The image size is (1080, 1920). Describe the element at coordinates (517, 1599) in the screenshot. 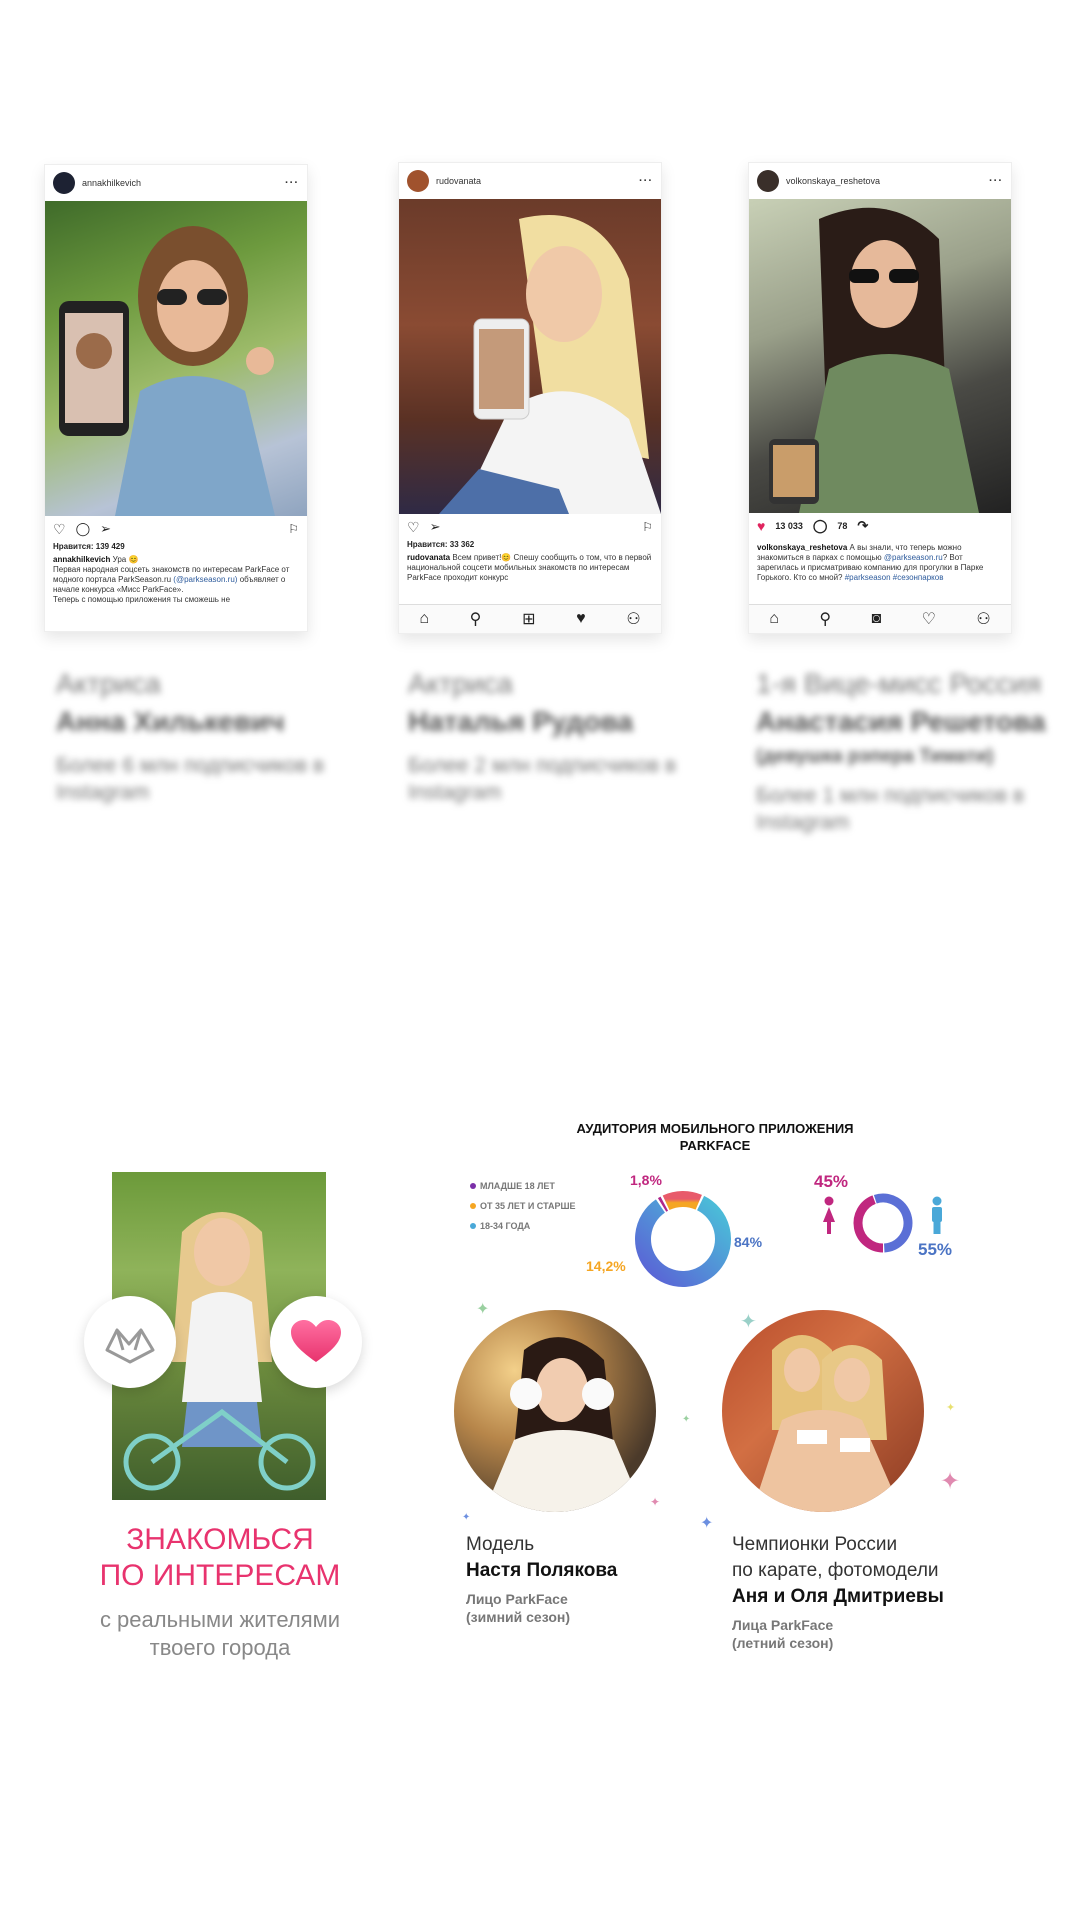

I see `face-season-line1: Лицо ParkFace` at that location.